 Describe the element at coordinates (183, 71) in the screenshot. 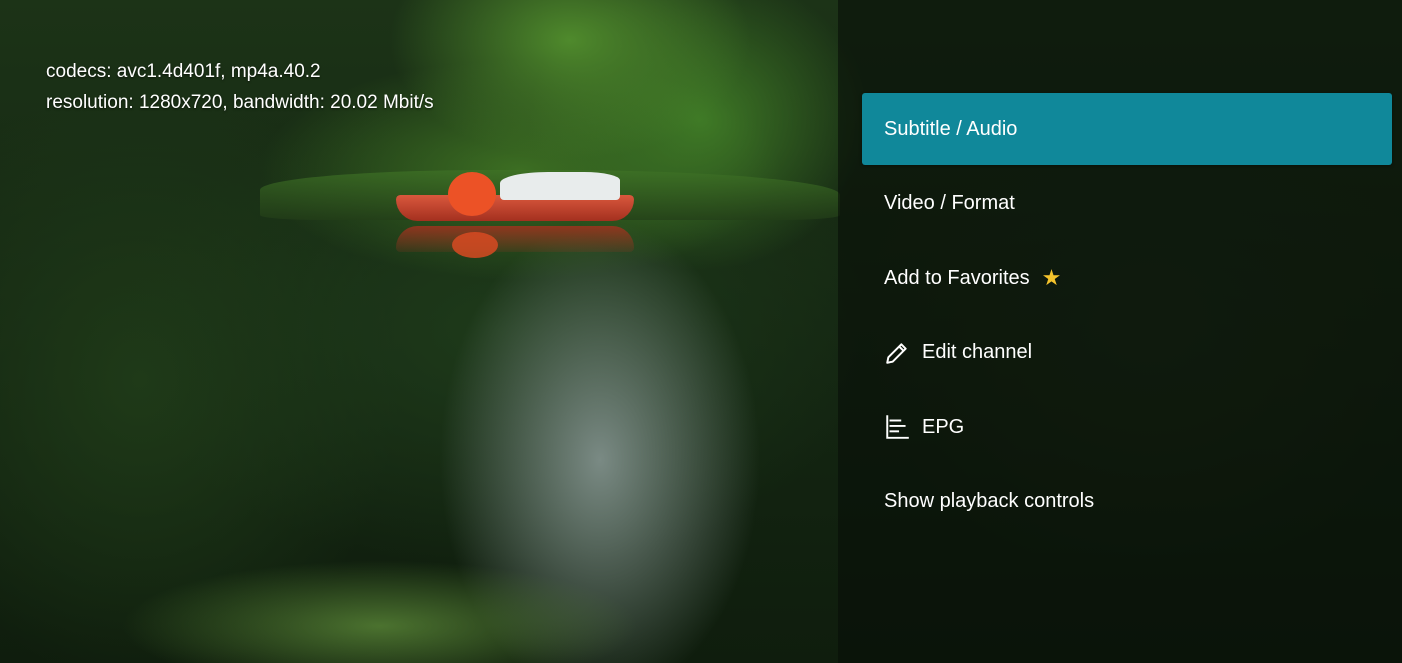

I see `codecs-text: codecs: avc1.4d401f, mp4a.40.2` at that location.